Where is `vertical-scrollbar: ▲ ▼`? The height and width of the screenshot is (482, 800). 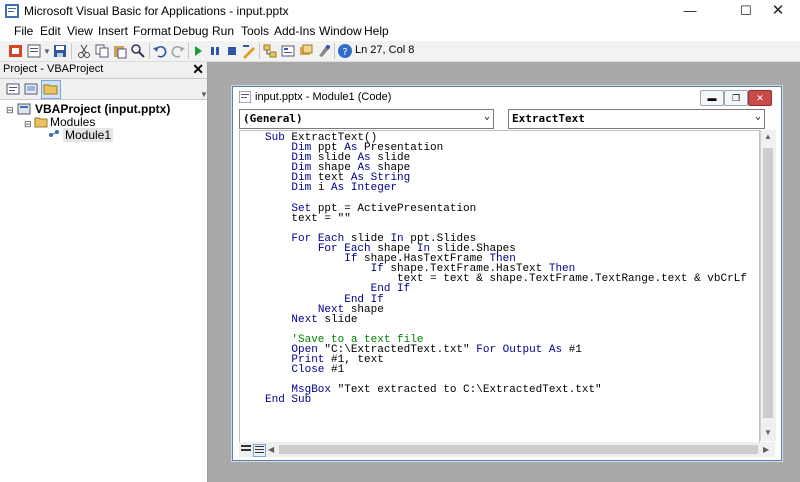
vertical-scrollbar: ▲ ▼ is located at coordinates (768, 285).